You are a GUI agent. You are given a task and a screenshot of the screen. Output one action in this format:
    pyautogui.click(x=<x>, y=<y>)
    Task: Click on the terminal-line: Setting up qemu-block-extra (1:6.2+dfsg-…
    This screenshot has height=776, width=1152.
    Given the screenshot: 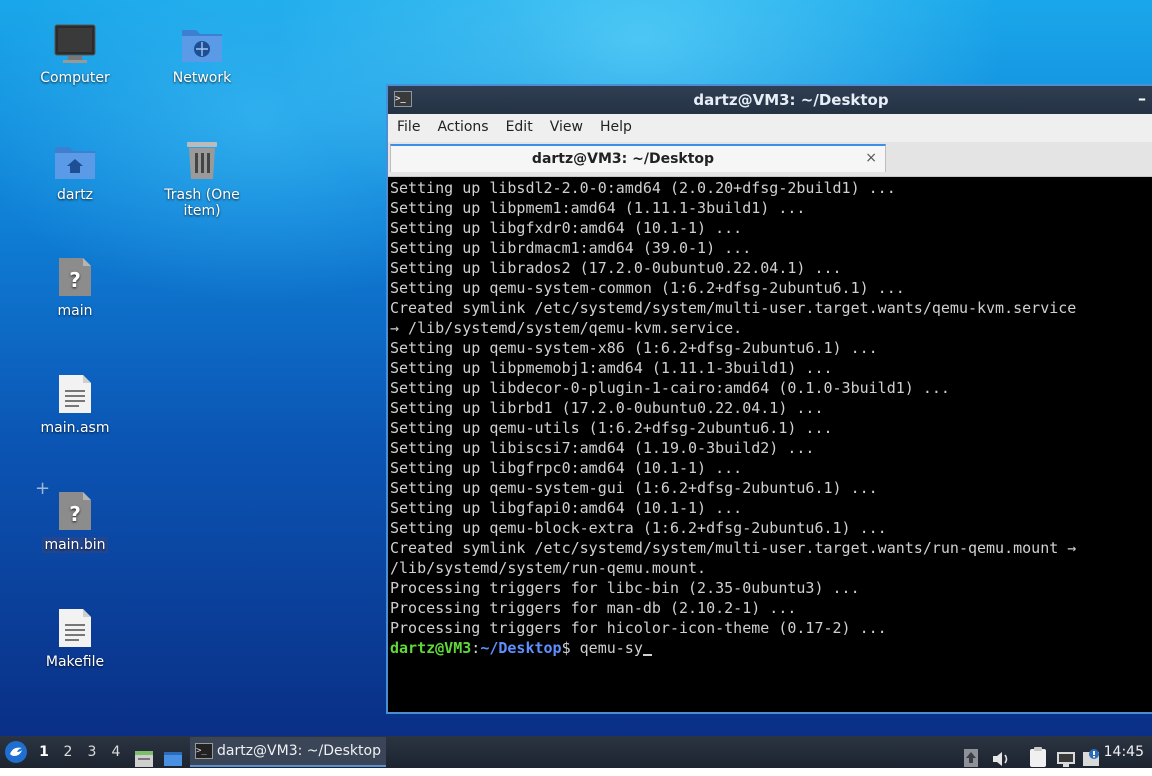 What is the action you would take?
    pyautogui.click(x=638, y=528)
    